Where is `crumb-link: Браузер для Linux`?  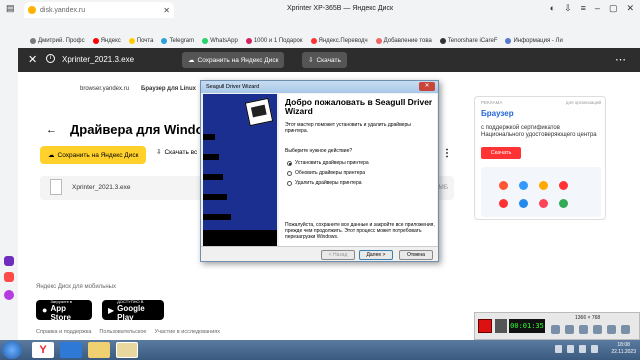 crumb-link: Браузер для Linux is located at coordinates (168, 89).